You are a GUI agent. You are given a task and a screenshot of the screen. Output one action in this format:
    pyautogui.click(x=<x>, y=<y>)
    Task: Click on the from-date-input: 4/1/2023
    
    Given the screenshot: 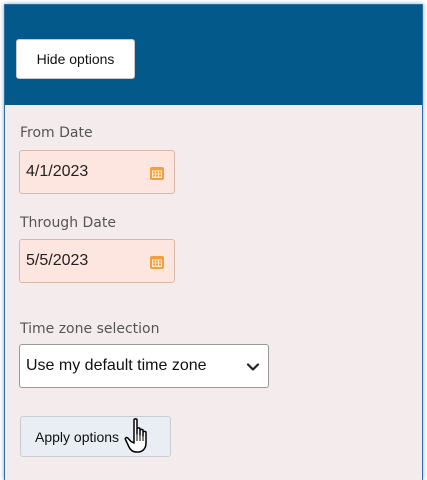 What is the action you would take?
    pyautogui.click(x=97, y=172)
    